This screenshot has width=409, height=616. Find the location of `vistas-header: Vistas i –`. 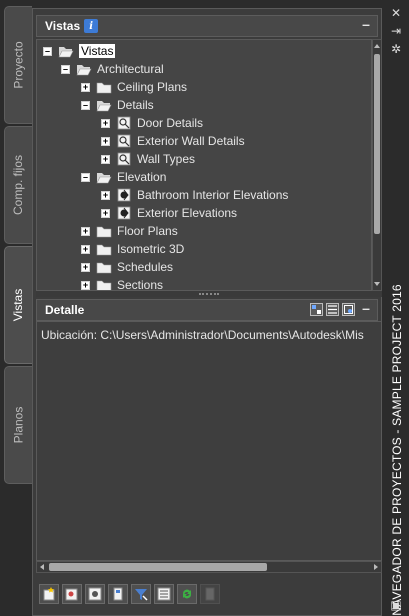

vistas-header: Vistas i – is located at coordinates (207, 26).